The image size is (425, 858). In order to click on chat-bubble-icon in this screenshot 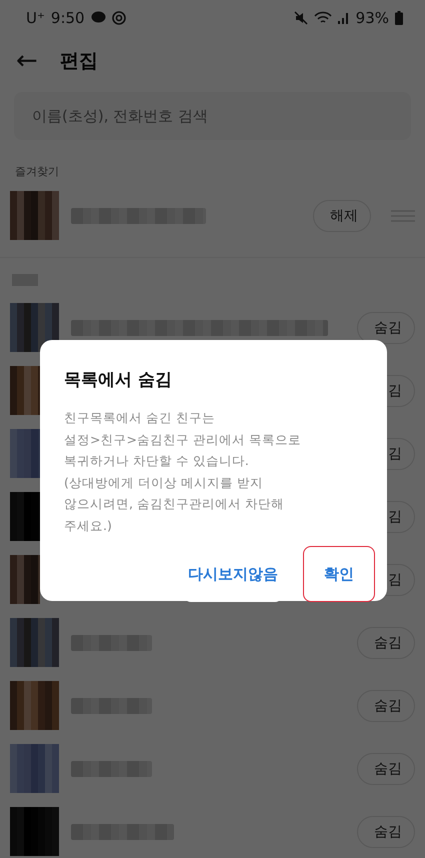, I will do `click(98, 17)`.